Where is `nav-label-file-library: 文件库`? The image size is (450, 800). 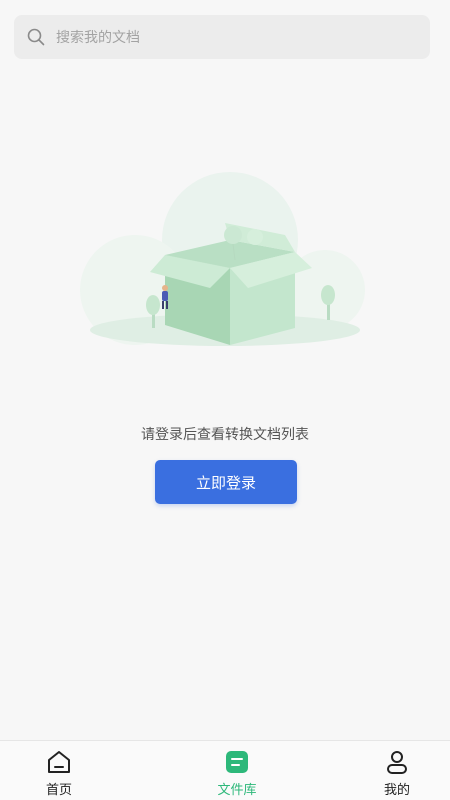 nav-label-file-library: 文件库 is located at coordinates (237, 790).